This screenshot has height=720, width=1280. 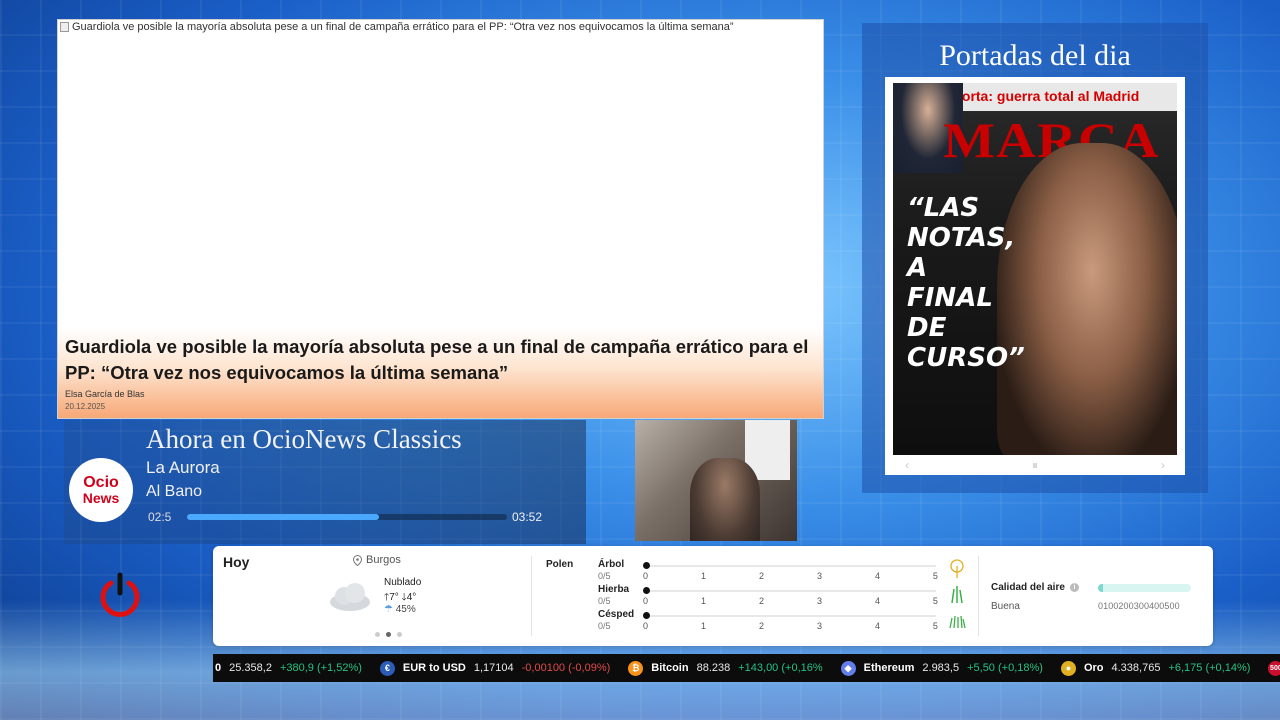 What do you see at coordinates (616, 614) in the screenshot?
I see `polen-name: Césped` at bounding box center [616, 614].